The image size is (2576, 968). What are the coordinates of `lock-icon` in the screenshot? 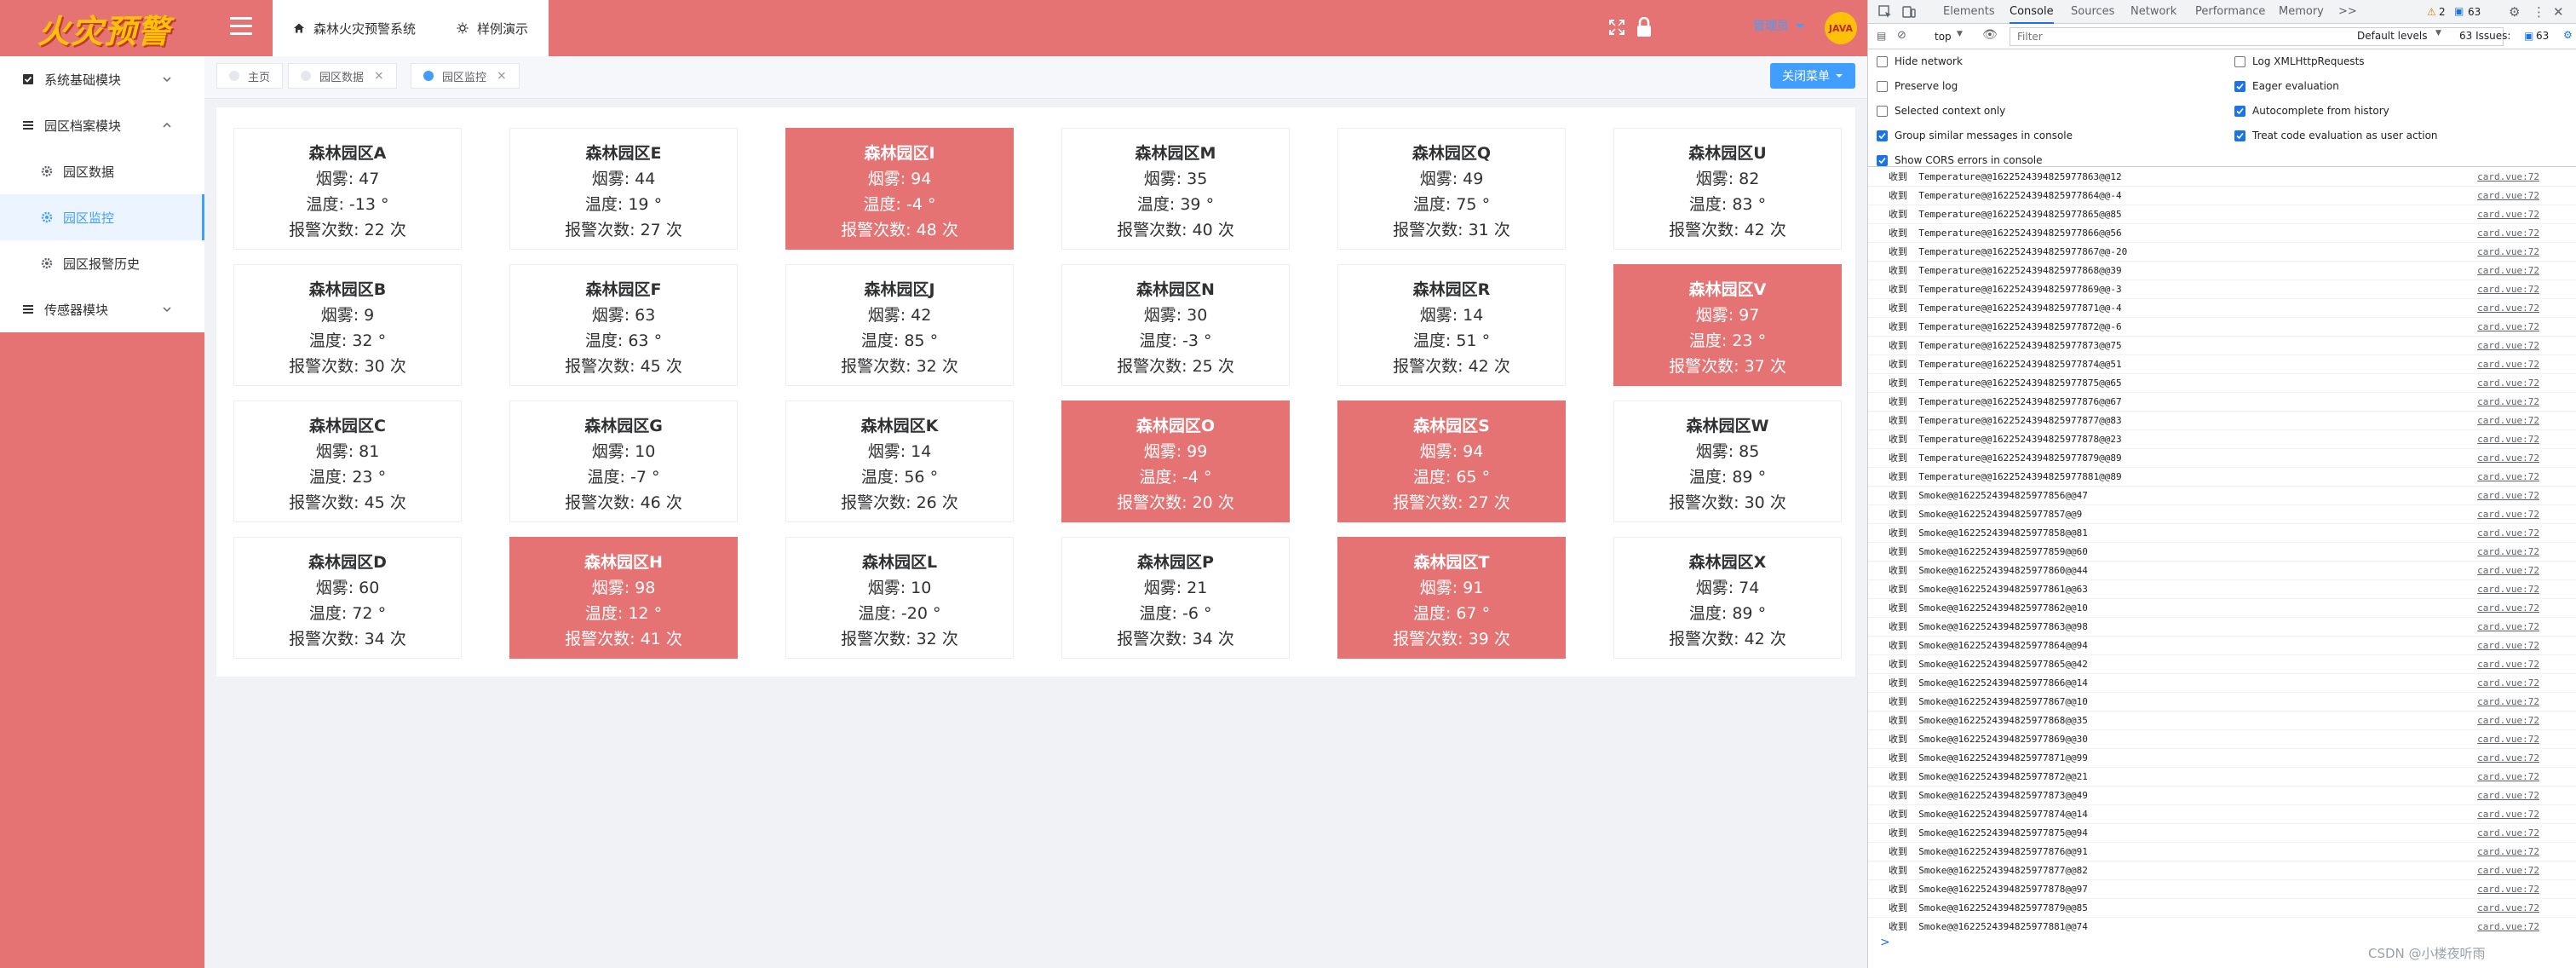 It's located at (1645, 27).